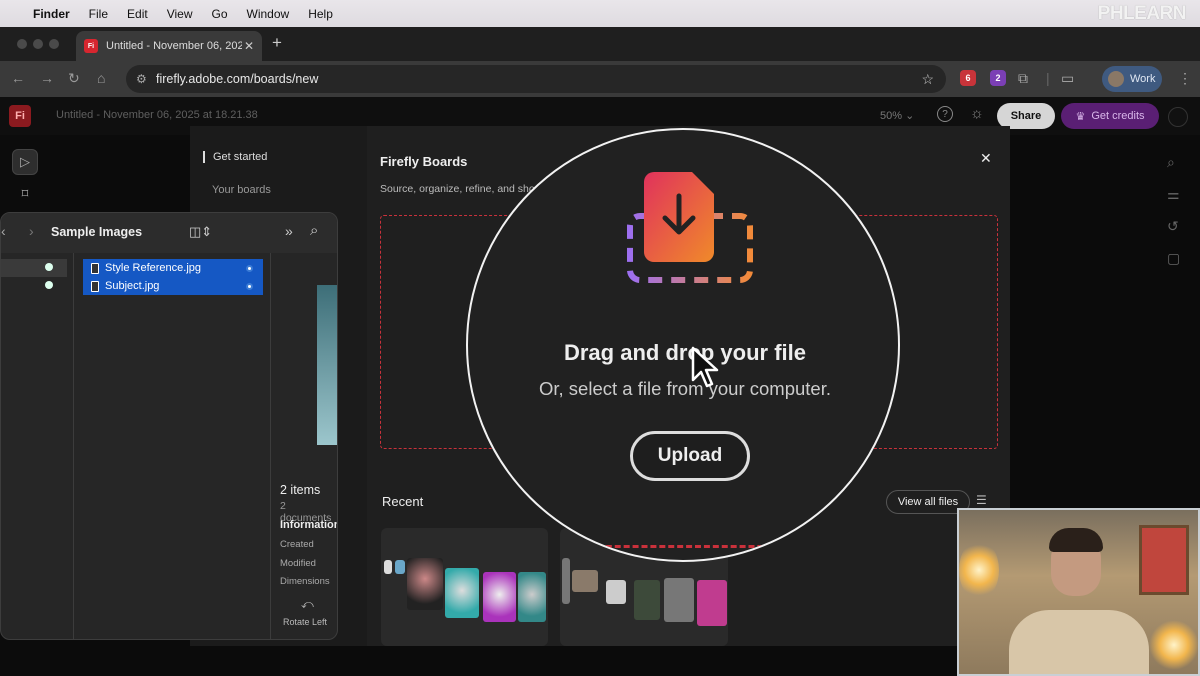  What do you see at coordinates (237, 79) in the screenshot?
I see `url-text: firefly.adobe.com/boards/new` at bounding box center [237, 79].